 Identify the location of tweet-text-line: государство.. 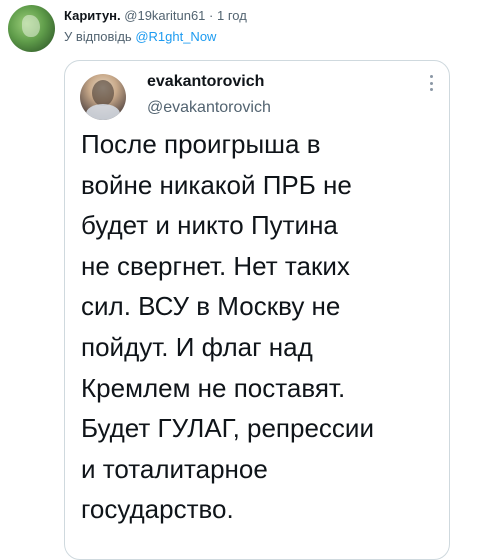
(157, 509).